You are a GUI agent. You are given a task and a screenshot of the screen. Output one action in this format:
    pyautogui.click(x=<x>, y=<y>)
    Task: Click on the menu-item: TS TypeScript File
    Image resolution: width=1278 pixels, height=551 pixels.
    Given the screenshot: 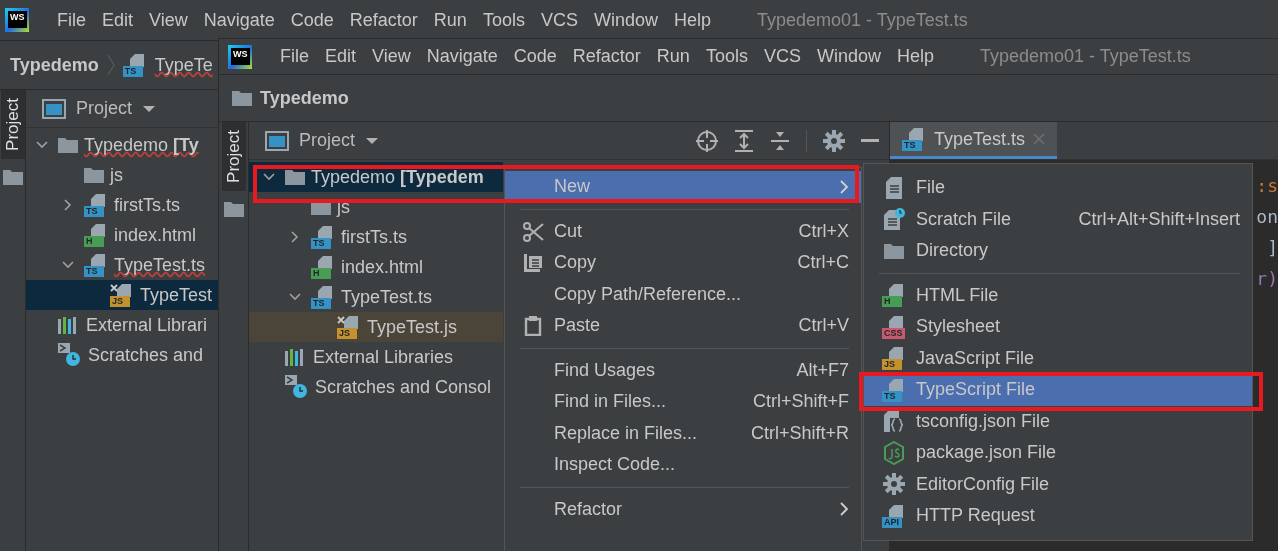 What is the action you would take?
    pyautogui.click(x=1058, y=390)
    